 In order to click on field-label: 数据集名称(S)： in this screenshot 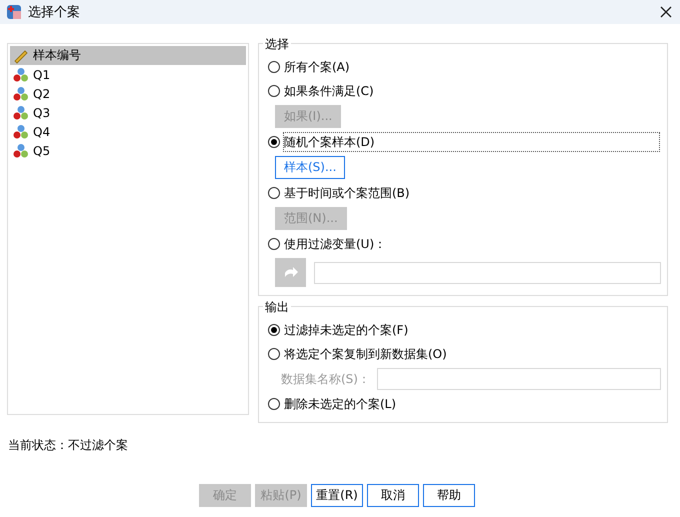, I will do `click(326, 379)`.